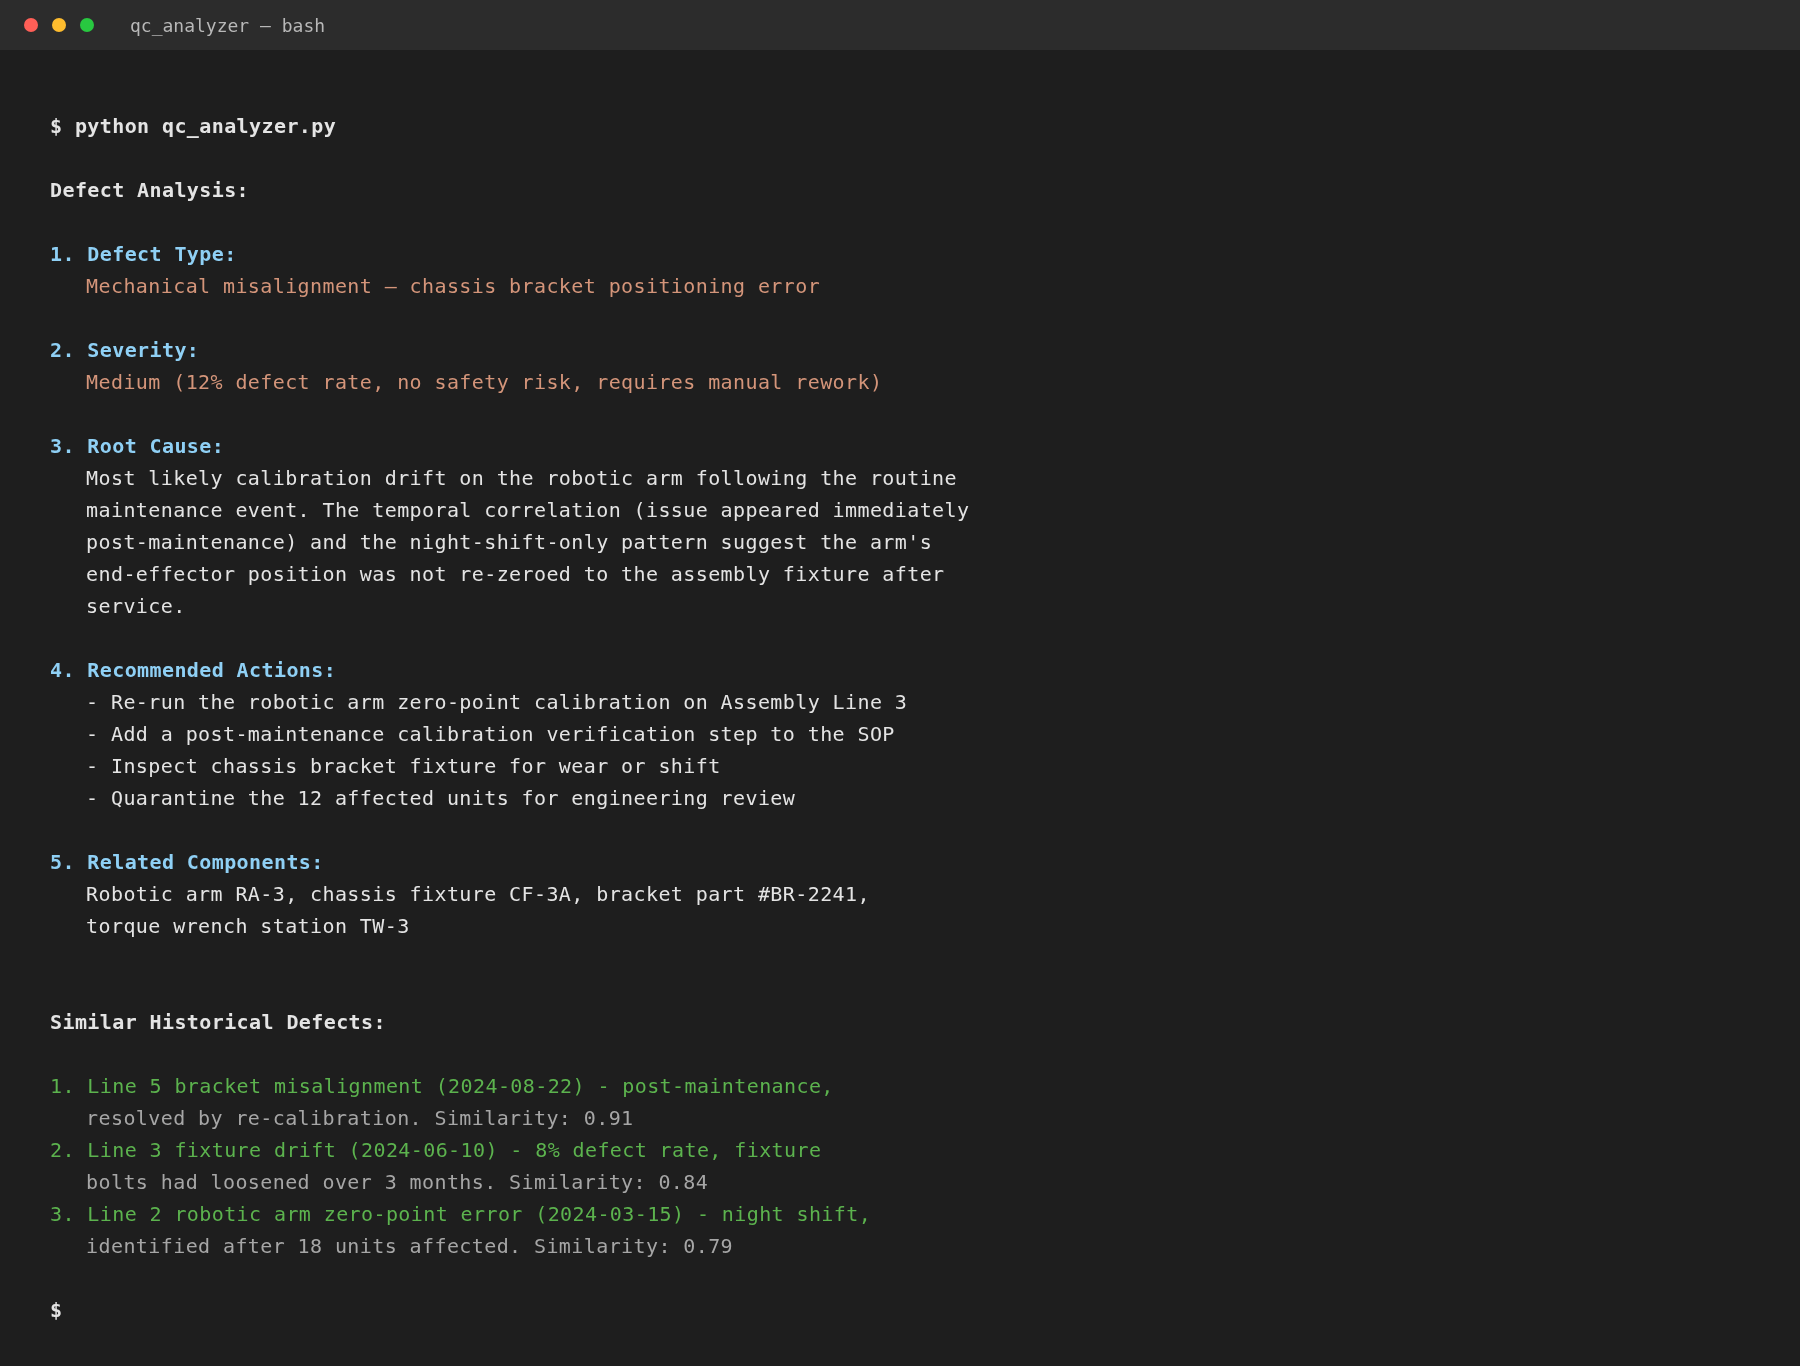 This screenshot has height=1366, width=1800. What do you see at coordinates (441, 798) in the screenshot?
I see `output-line: - Quarantine the 12 affected units for engineering review` at bounding box center [441, 798].